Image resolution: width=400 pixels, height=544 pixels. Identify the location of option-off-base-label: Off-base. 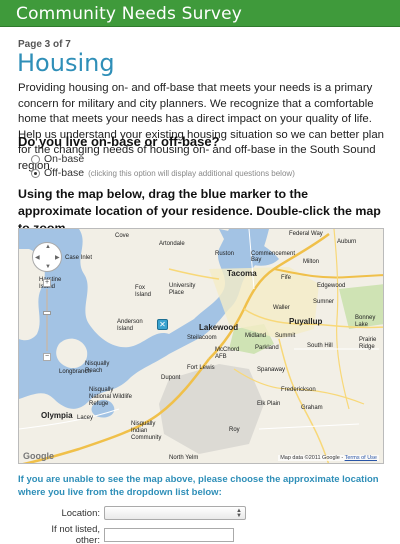
(64, 173).